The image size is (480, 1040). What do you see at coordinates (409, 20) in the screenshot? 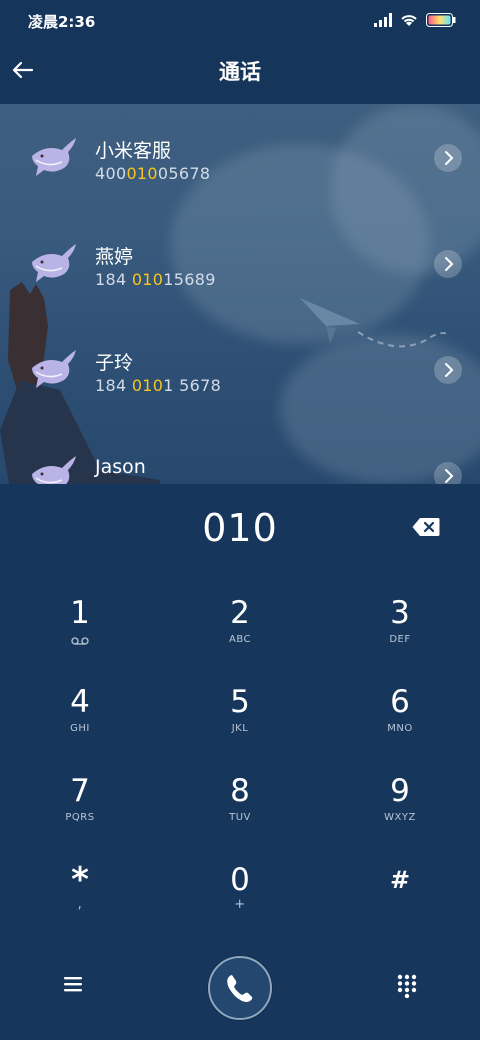
I see `wifi-icon` at bounding box center [409, 20].